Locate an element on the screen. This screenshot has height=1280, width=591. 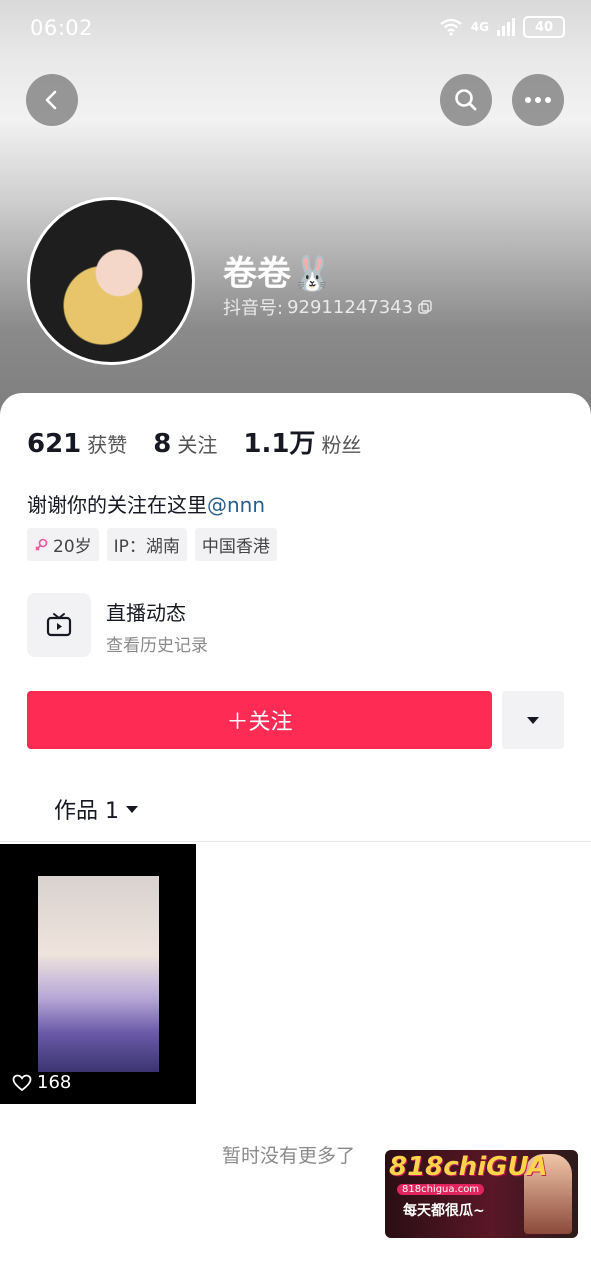
status-icons: 4G 40 is located at coordinates (502, 27).